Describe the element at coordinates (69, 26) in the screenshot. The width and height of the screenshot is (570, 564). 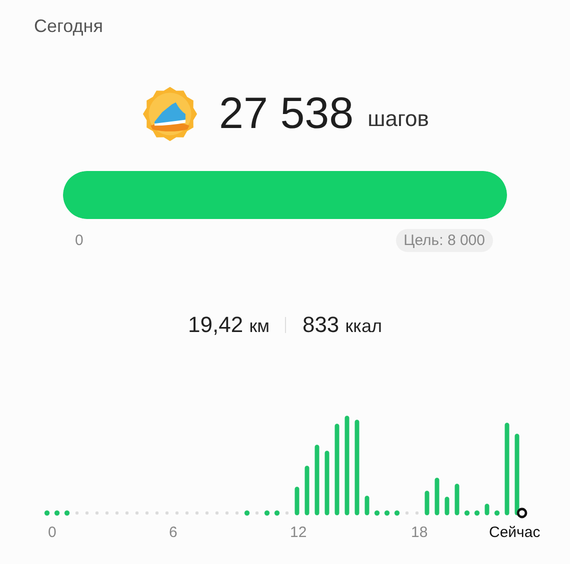
I see `section-title: Сегодня` at that location.